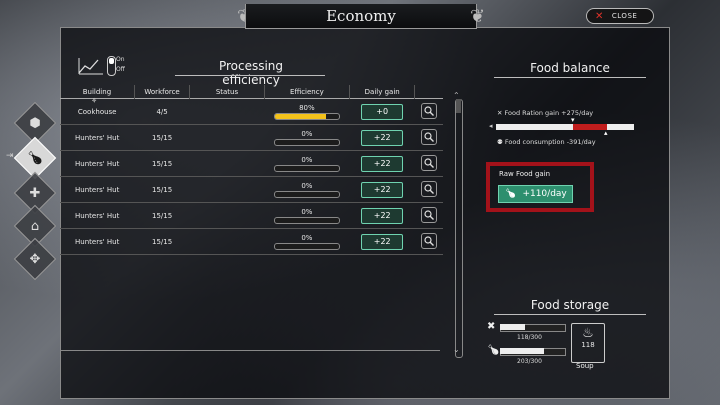 Image resolution: width=720 pixels, height=405 pixels. What do you see at coordinates (491, 326) in the screenshot?
I see `rations-icon: ✖` at bounding box center [491, 326].